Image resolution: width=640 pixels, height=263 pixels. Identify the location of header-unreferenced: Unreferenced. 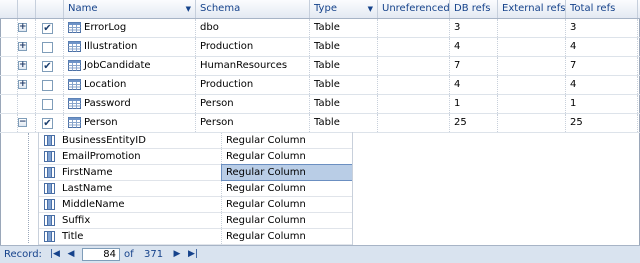
(414, 9).